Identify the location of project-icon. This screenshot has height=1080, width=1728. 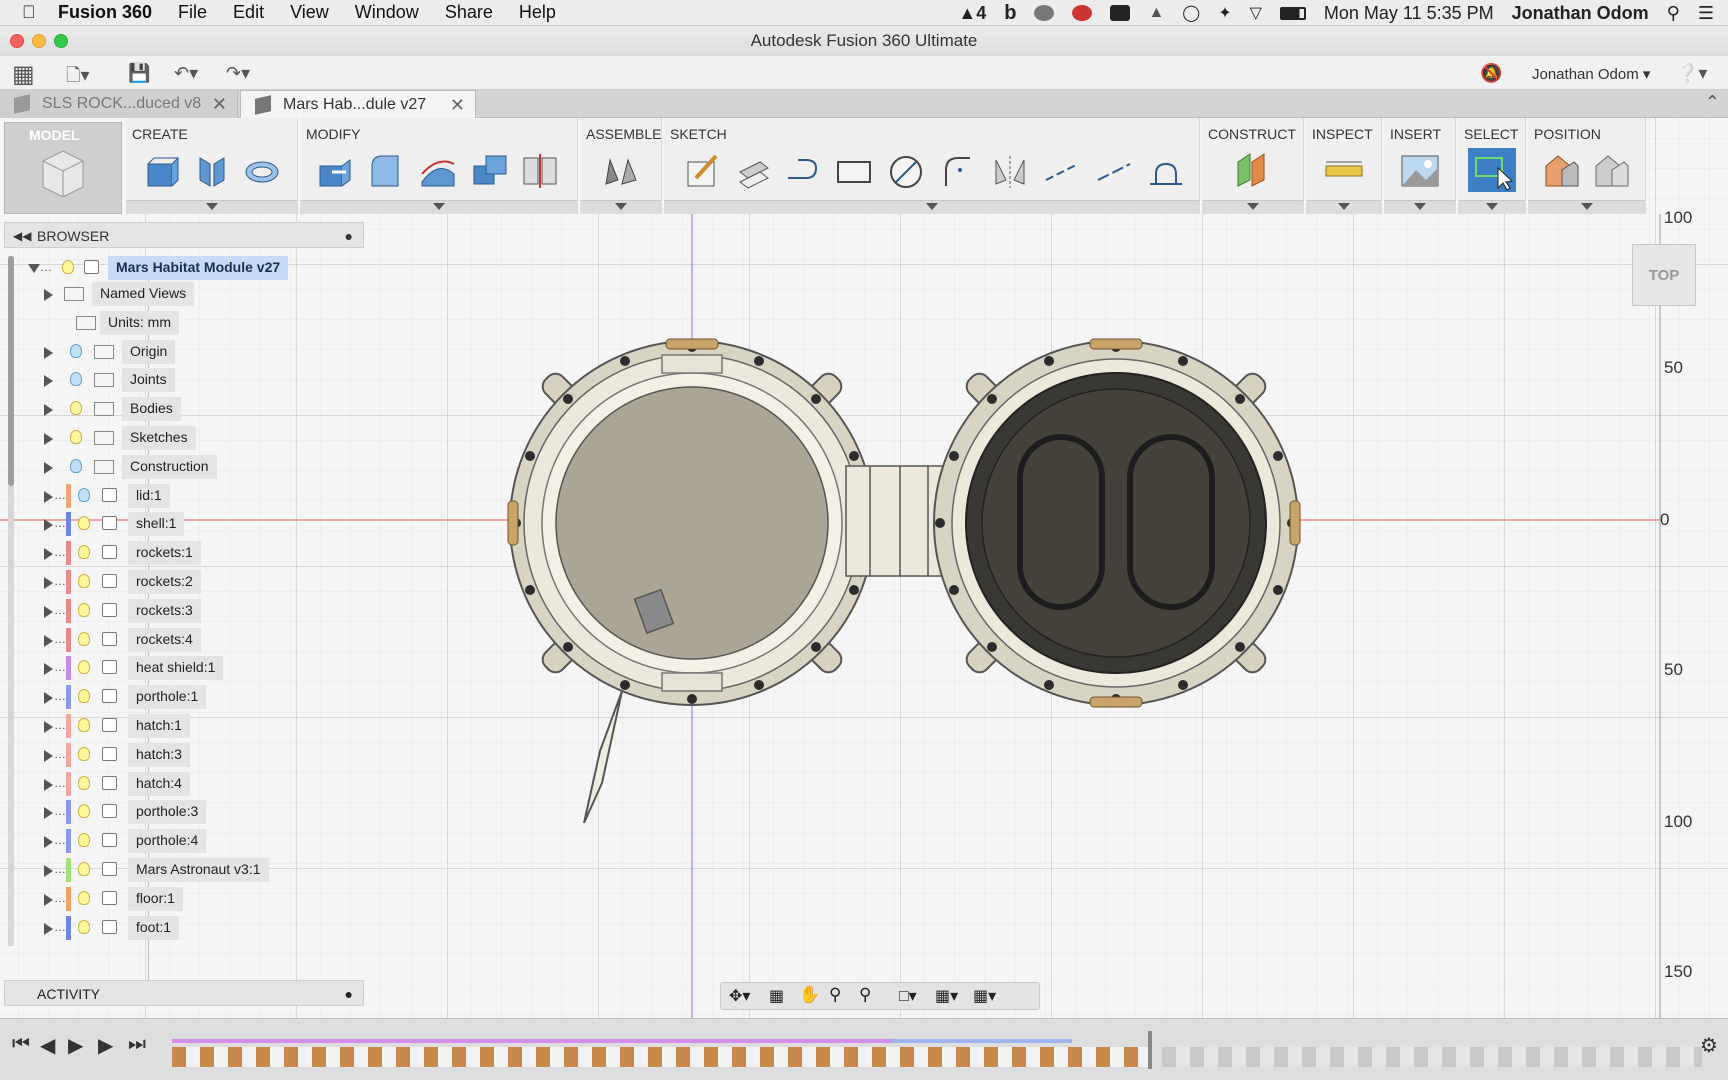
(752, 170).